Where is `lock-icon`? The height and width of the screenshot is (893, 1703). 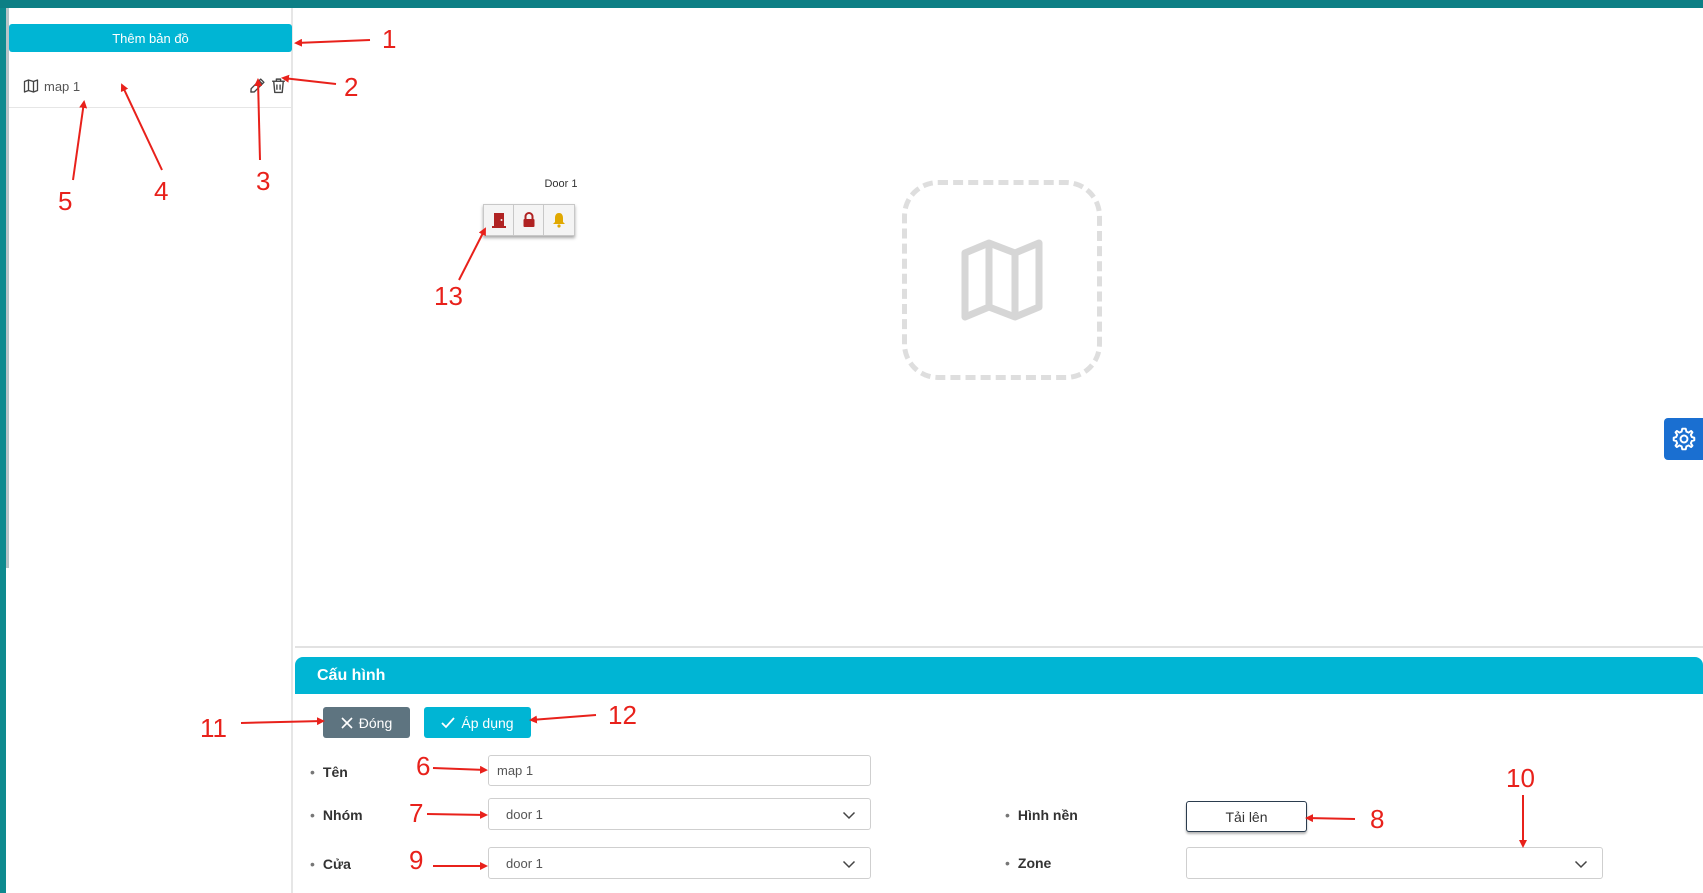
lock-icon is located at coordinates (528, 219).